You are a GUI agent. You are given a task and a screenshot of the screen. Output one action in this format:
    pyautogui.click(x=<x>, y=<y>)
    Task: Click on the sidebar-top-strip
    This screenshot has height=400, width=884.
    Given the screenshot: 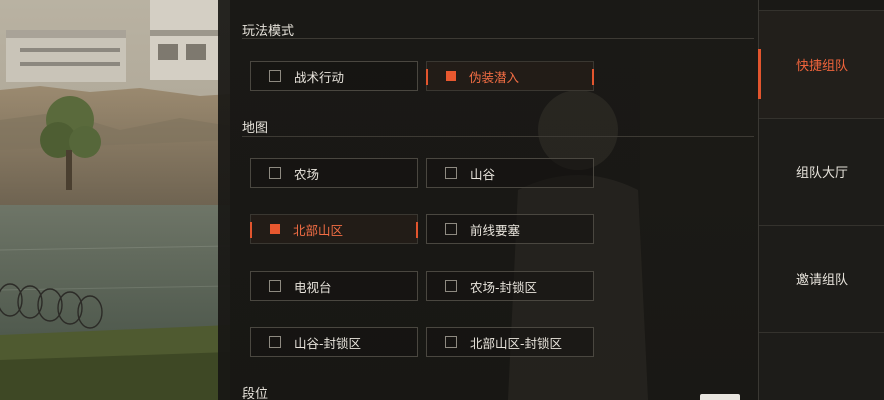 What is the action you would take?
    pyautogui.click(x=821, y=5)
    